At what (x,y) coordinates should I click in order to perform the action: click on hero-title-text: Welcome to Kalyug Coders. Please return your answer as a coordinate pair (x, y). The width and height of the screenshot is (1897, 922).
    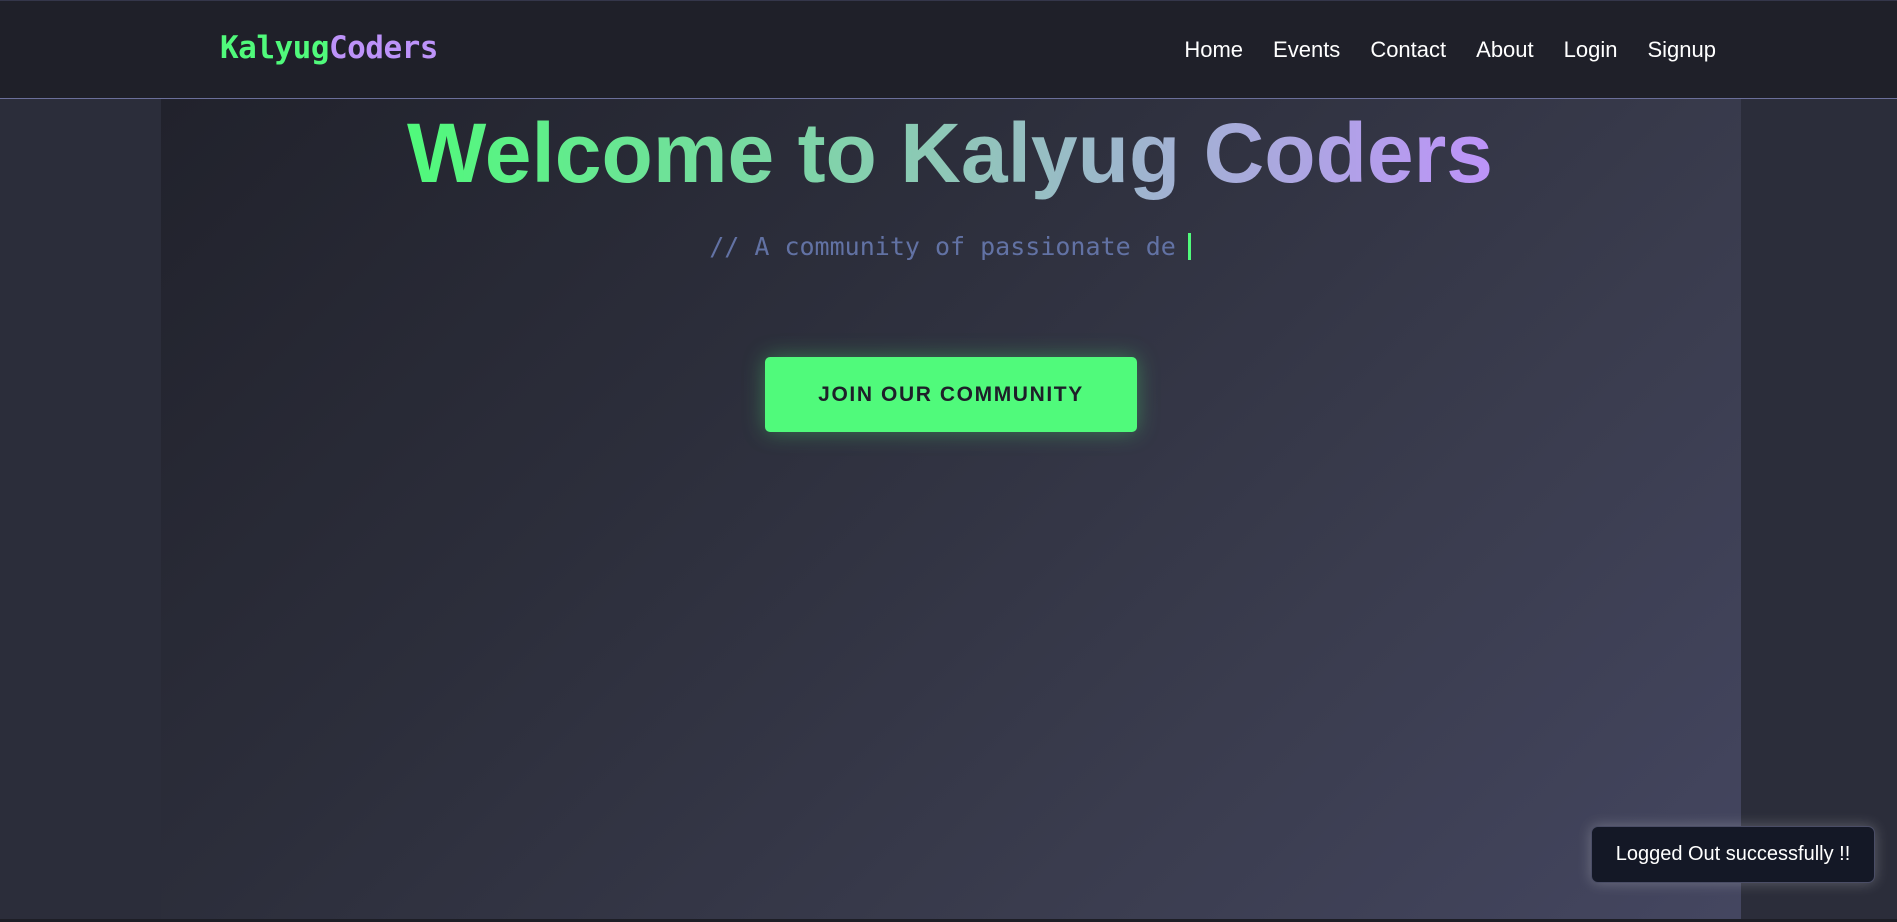
    Looking at the image, I should click on (949, 153).